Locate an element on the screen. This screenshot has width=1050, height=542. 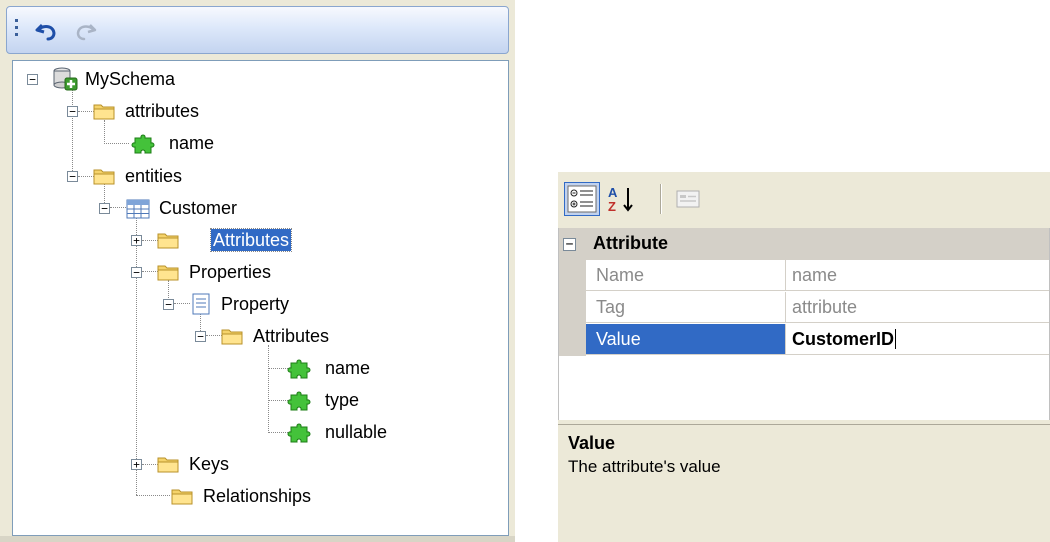
tree-node-property: − Property is located at coordinates (273, 304).